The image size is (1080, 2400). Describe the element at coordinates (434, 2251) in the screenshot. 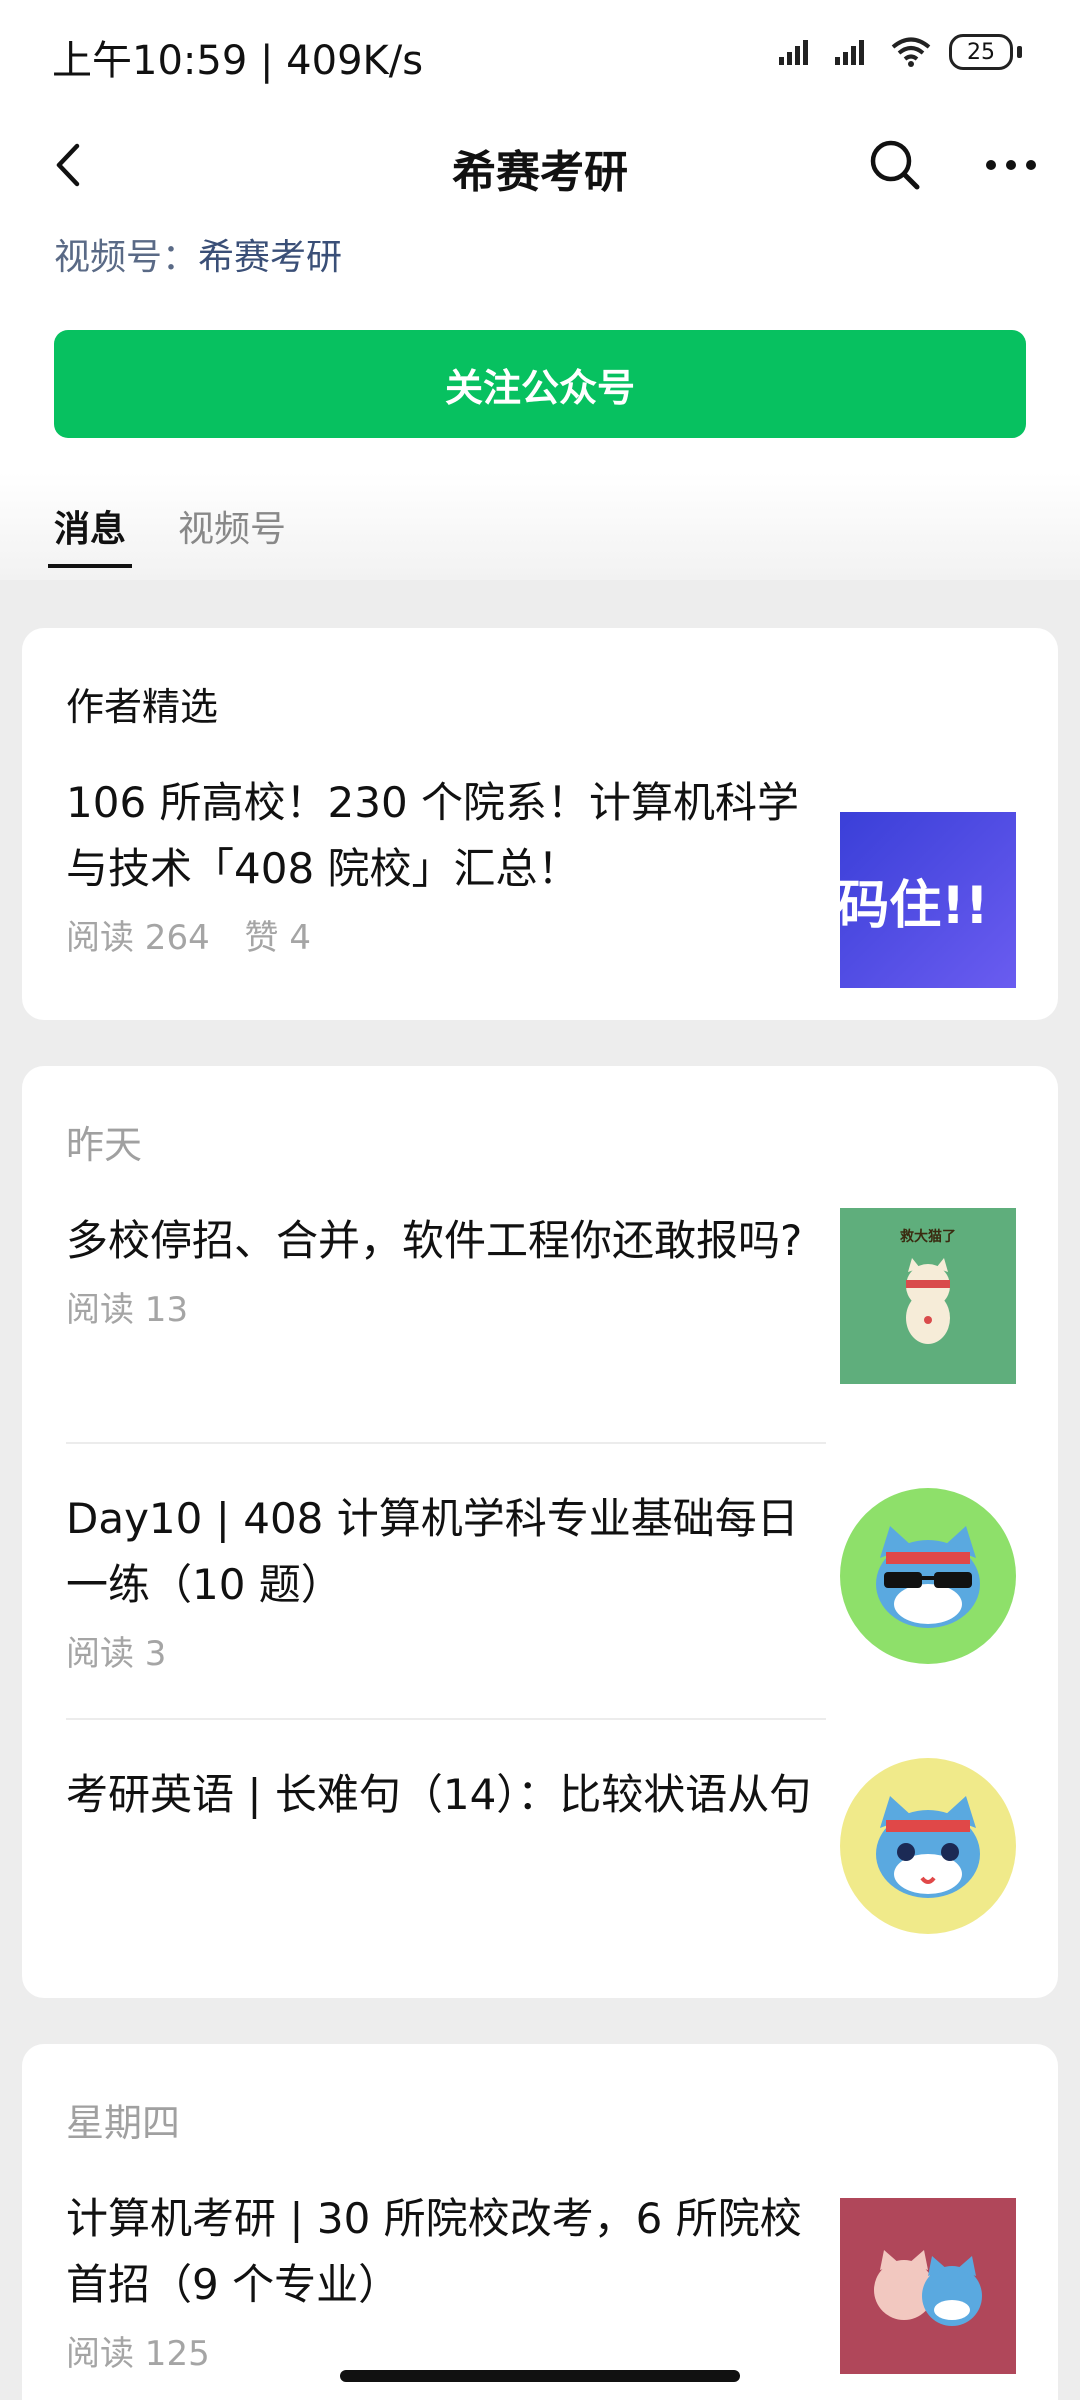

I see `article-title: 计算机考研 | 30 所院校改考，6 所院校首招（9 个专业）` at that location.